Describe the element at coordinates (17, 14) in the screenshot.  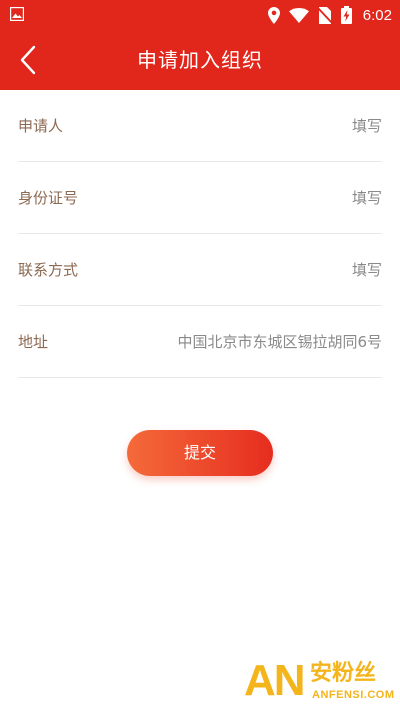
I see `image-icon` at that location.